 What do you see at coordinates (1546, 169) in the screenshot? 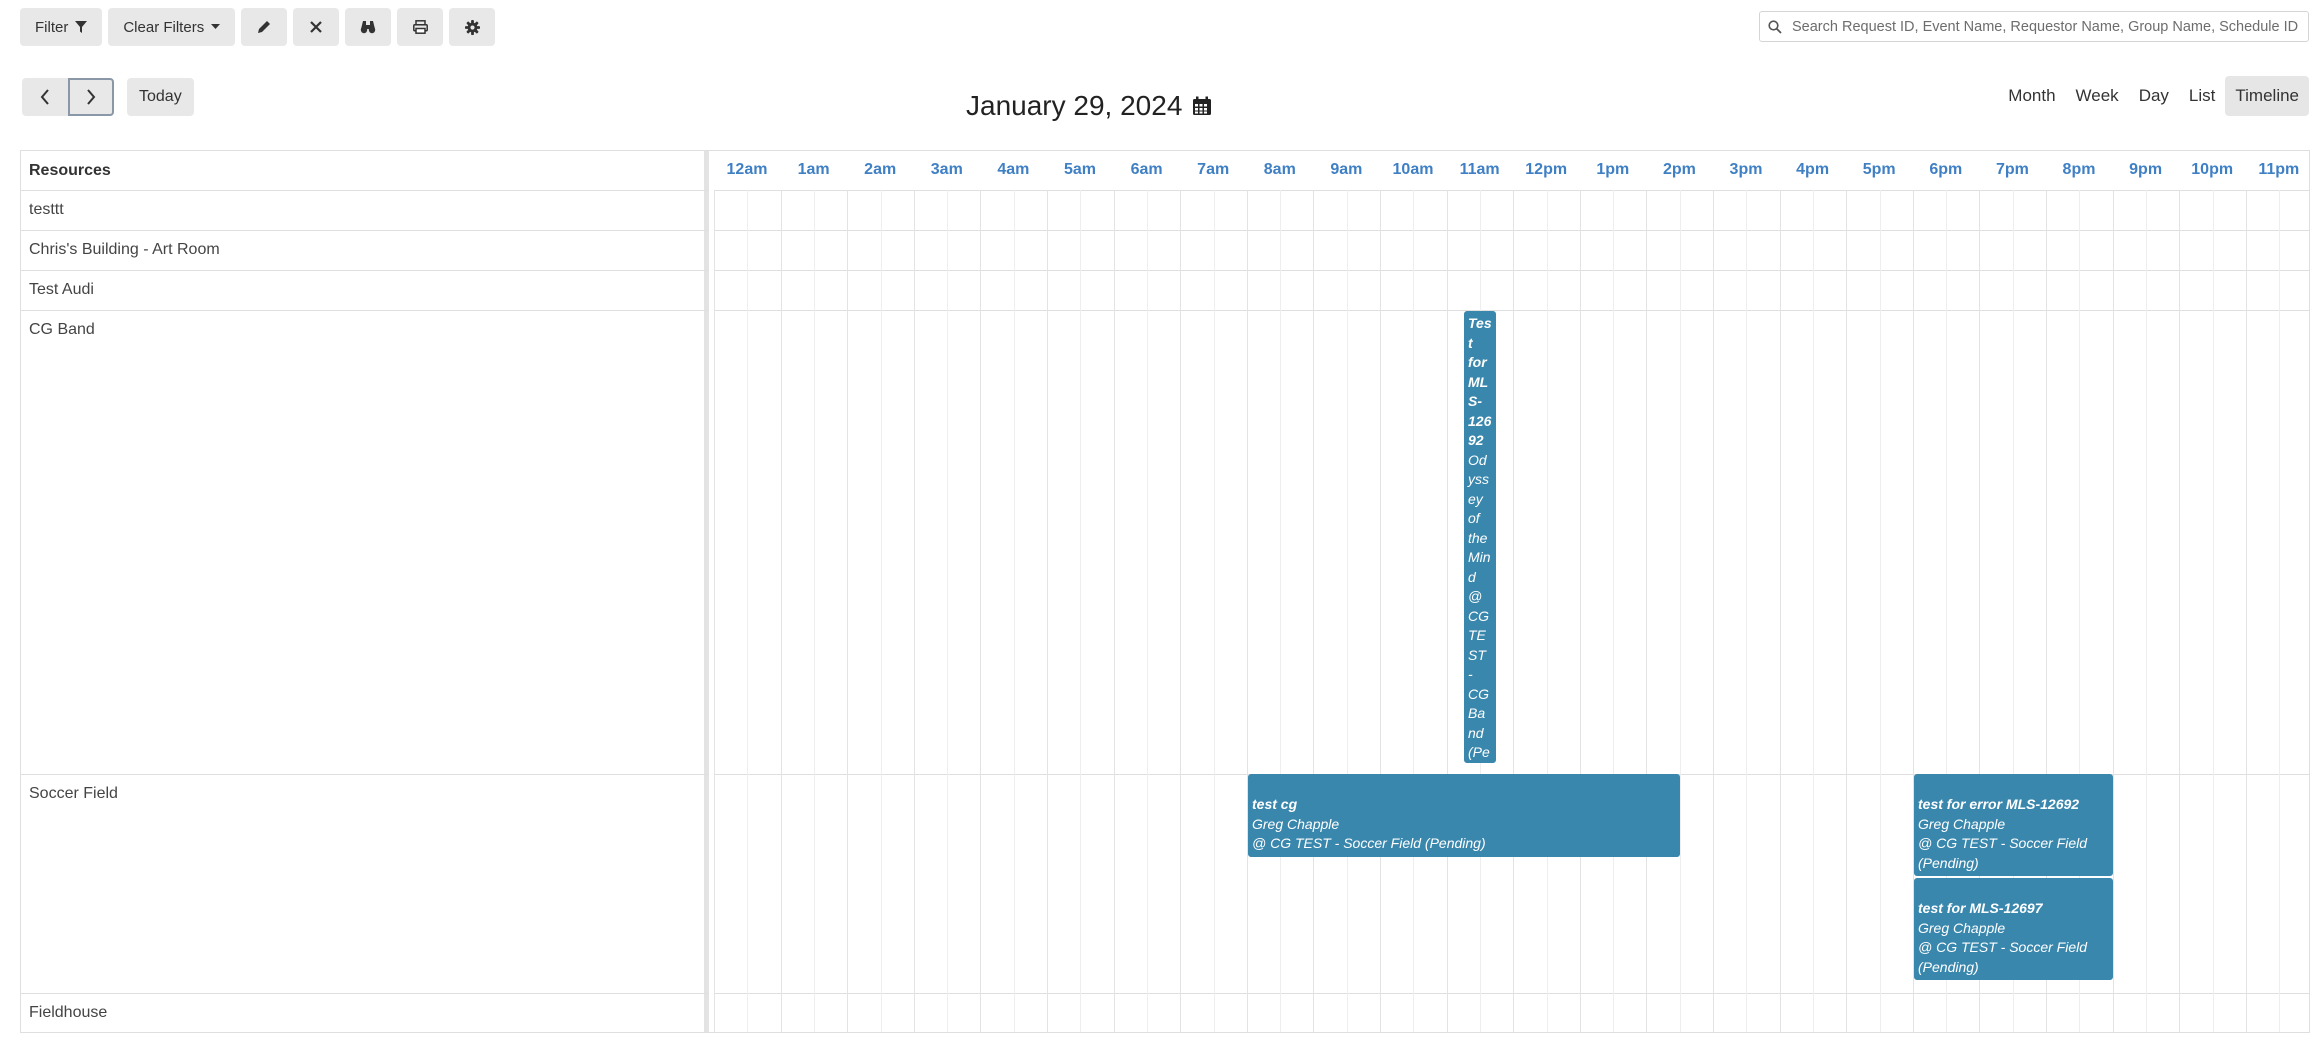
I see `hour-label: 12pm` at bounding box center [1546, 169].